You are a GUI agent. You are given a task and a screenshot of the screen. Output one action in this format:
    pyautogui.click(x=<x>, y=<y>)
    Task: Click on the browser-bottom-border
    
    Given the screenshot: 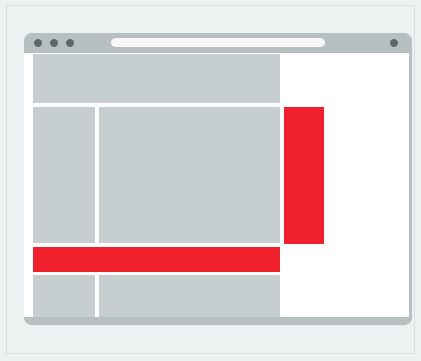 What is the action you would take?
    pyautogui.click(x=218, y=321)
    